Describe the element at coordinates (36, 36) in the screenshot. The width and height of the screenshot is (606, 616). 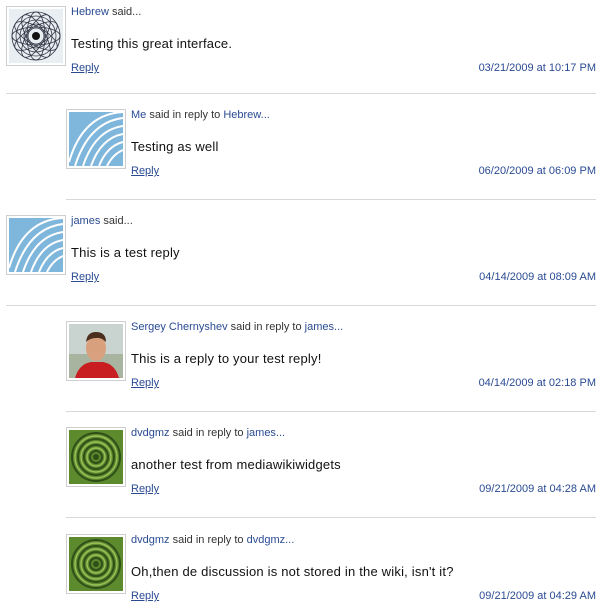
I see `spiral-avatar` at that location.